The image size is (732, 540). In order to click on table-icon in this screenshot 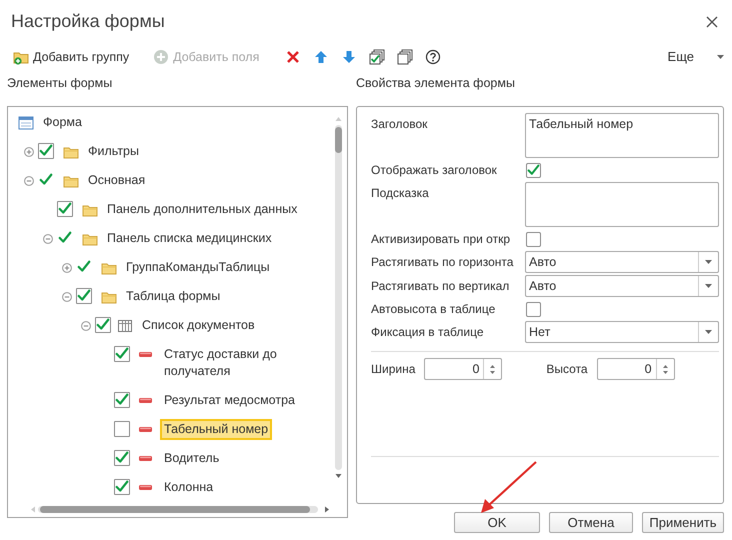, I will do `click(125, 326)`.